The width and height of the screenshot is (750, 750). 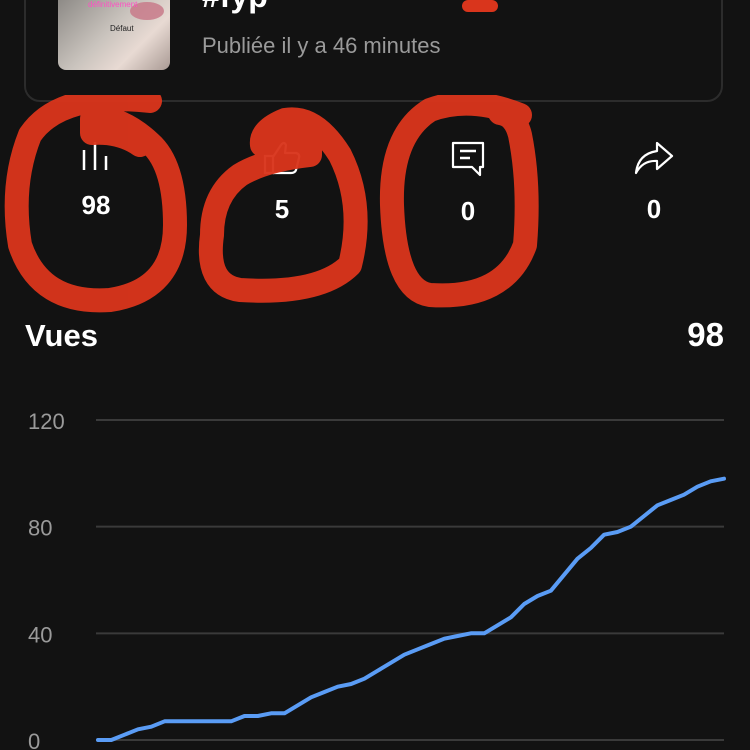 I want to click on views-count: 98, so click(x=96, y=205).